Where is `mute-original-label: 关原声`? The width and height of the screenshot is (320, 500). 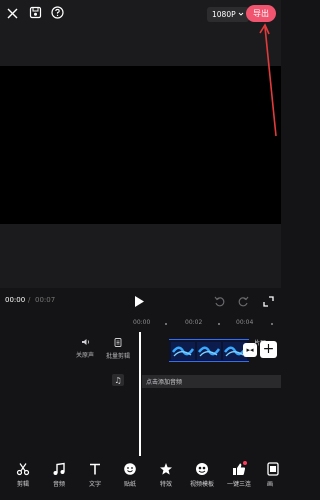
mute-original-label: 关原声 is located at coordinates (85, 355).